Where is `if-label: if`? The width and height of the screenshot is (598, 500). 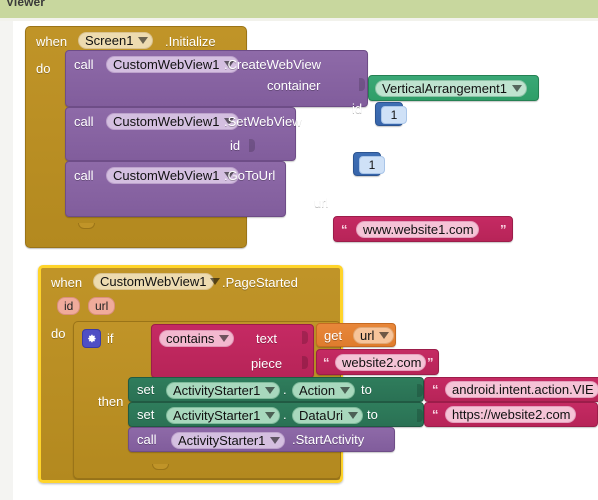
if-label: if is located at coordinates (110, 338).